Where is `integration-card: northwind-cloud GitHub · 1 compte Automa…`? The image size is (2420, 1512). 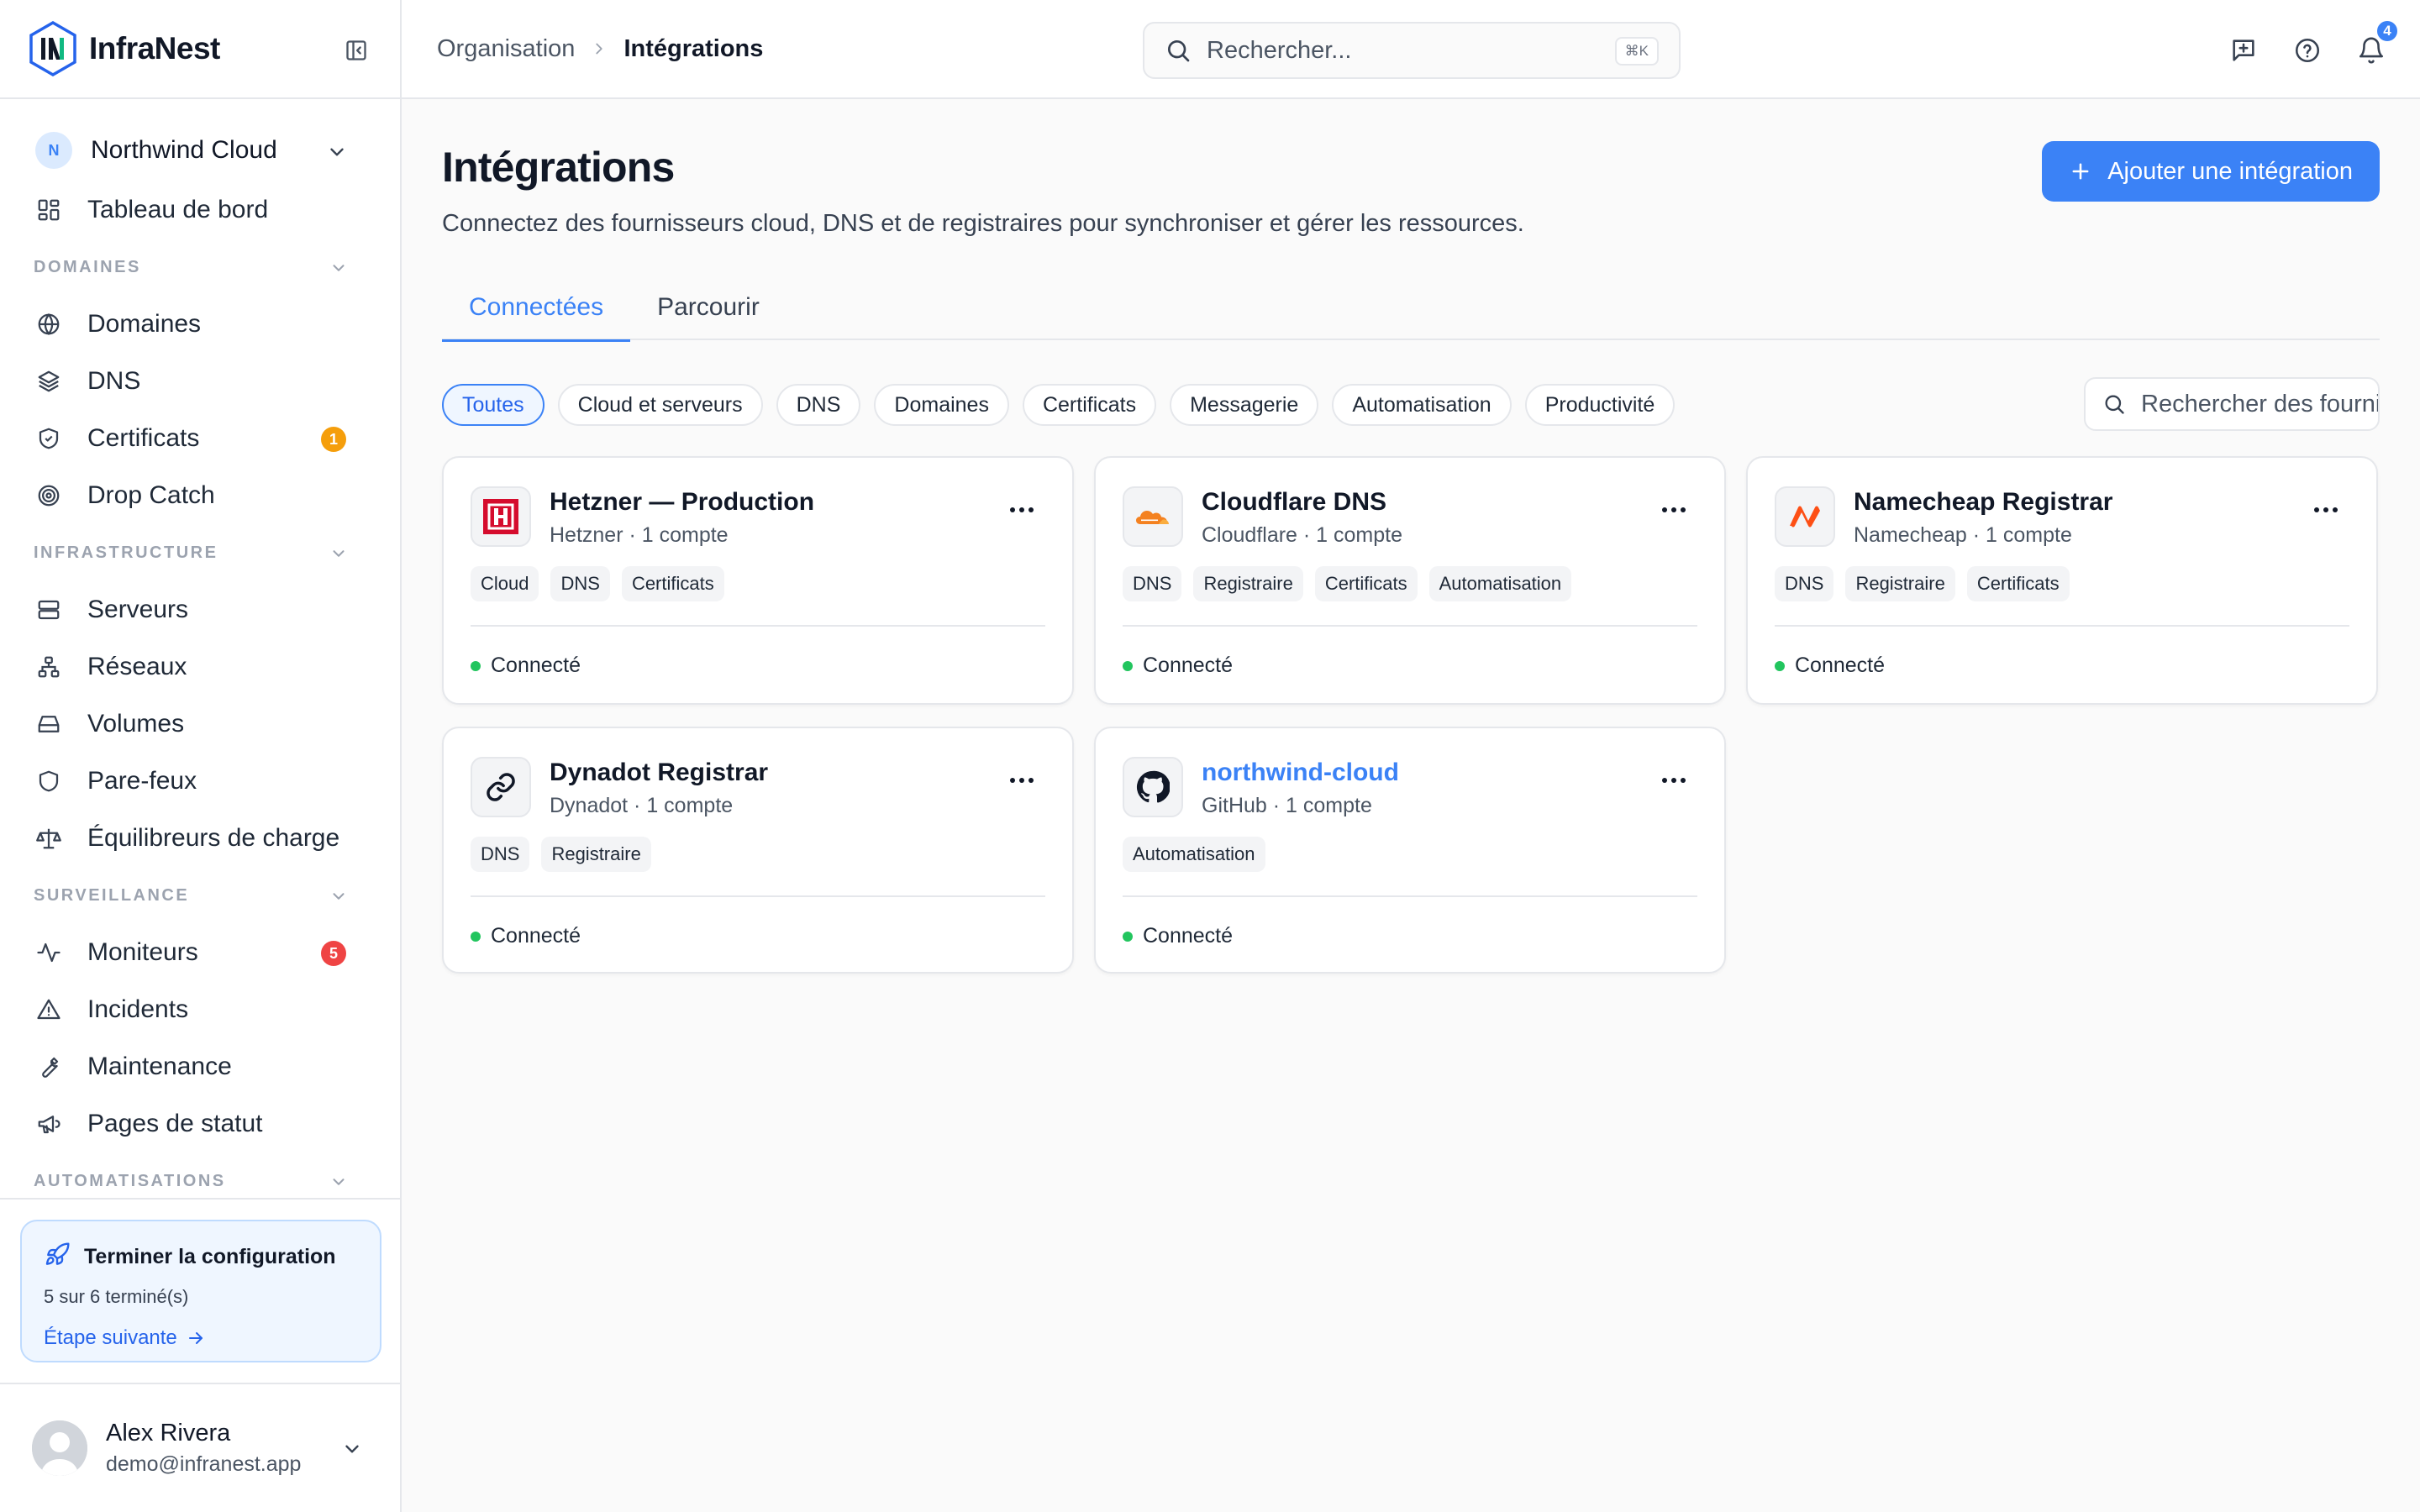
integration-card: northwind-cloud GitHub · 1 compte Automa… is located at coordinates (1410, 850).